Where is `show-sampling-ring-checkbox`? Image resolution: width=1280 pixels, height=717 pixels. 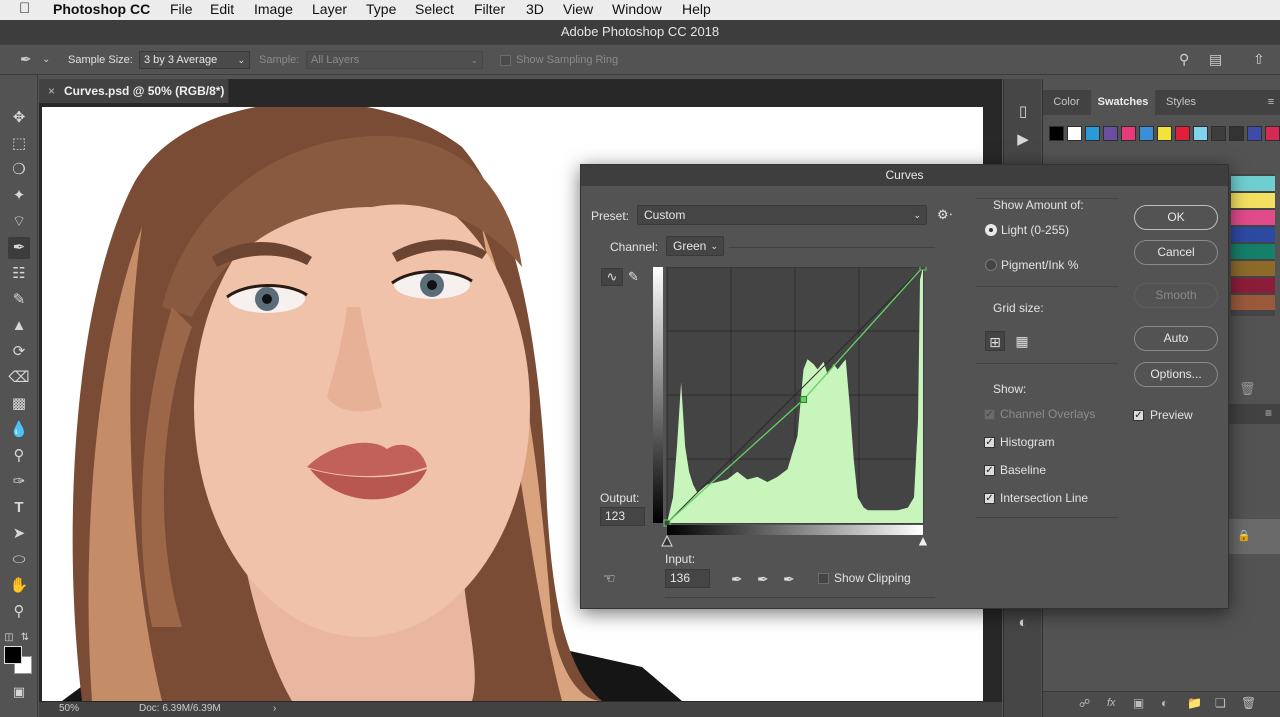
show-sampling-ring-checkbox is located at coordinates (505, 60).